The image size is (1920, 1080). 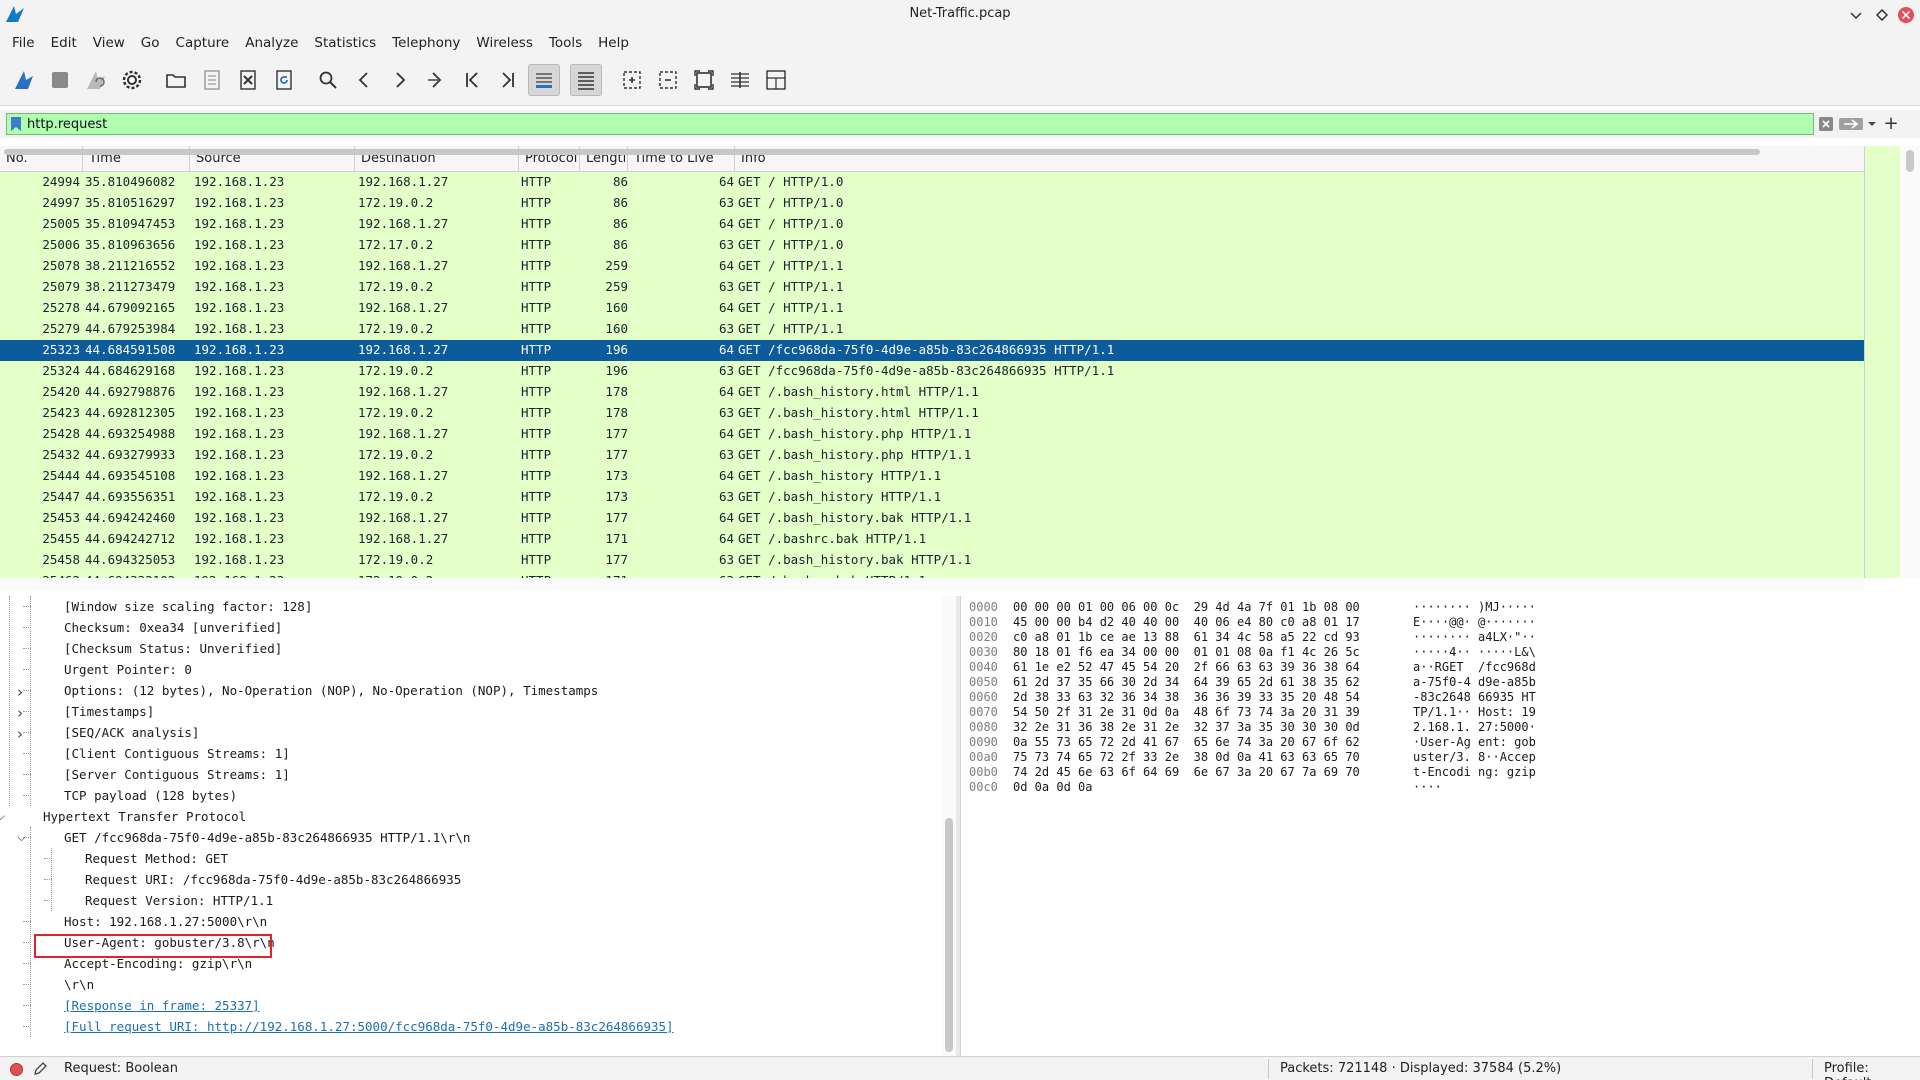 What do you see at coordinates (508, 80) in the screenshot?
I see `last-packet-button` at bounding box center [508, 80].